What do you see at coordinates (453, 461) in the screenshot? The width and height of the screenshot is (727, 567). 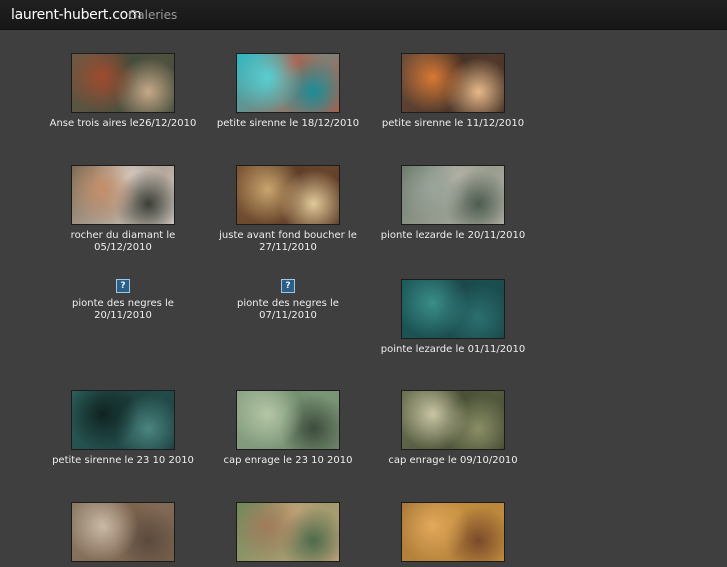 I see `gallery-caption: cap enrage le 09/10/2010` at bounding box center [453, 461].